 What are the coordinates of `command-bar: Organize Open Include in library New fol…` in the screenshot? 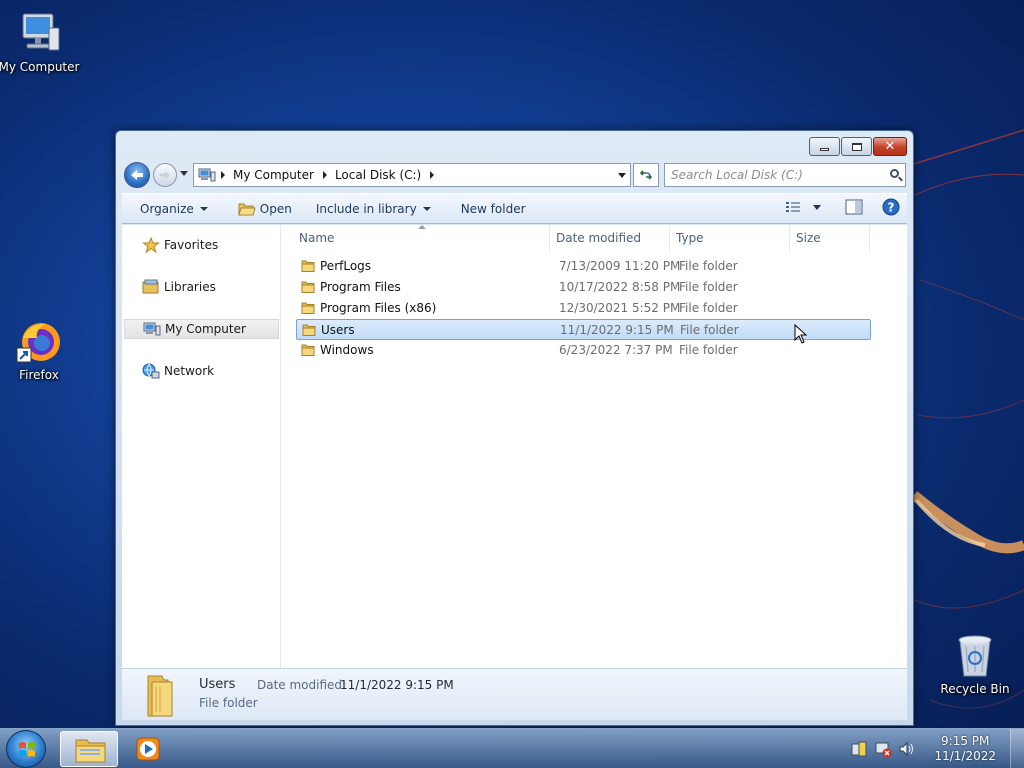 It's located at (514, 208).